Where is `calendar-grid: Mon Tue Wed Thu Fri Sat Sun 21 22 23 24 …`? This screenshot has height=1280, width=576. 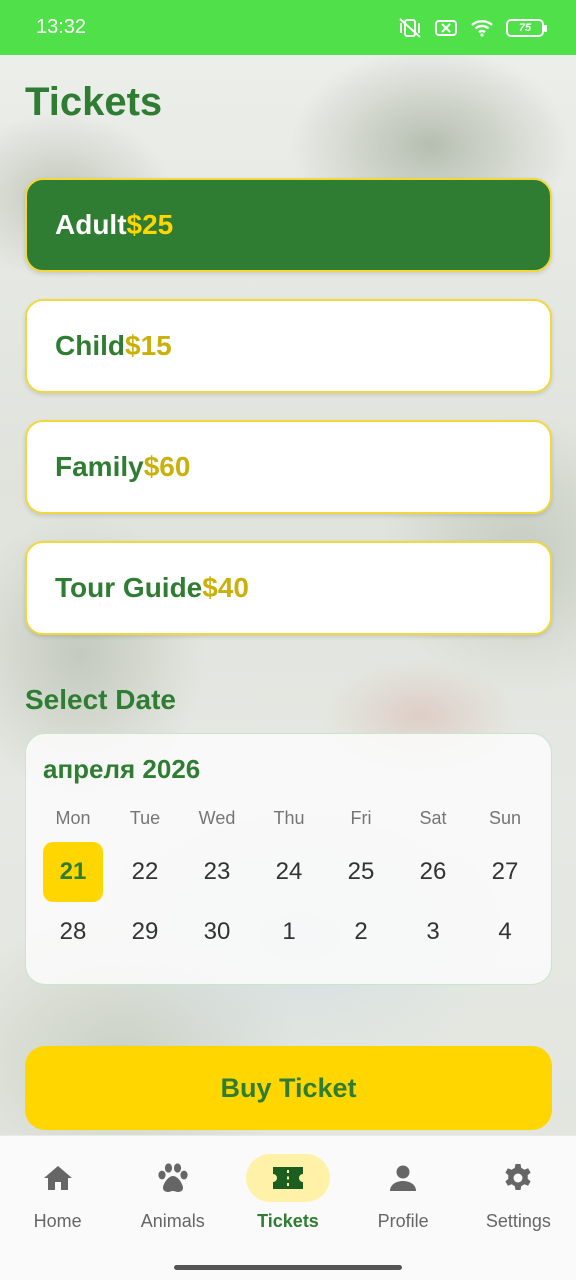 calendar-grid: Mon Tue Wed Thu Fri Sat Sun 21 22 23 24 … is located at coordinates (289, 883).